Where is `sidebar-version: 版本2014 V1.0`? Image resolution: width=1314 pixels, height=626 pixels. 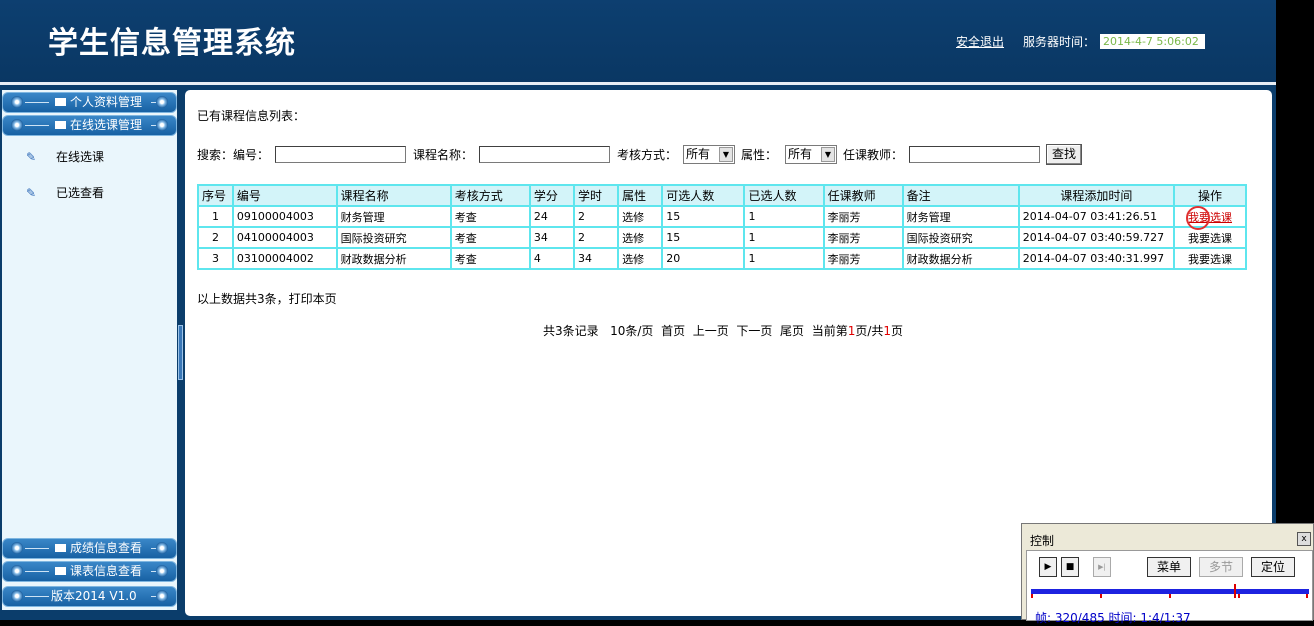 sidebar-version: 版本2014 V1.0 is located at coordinates (89, 596).